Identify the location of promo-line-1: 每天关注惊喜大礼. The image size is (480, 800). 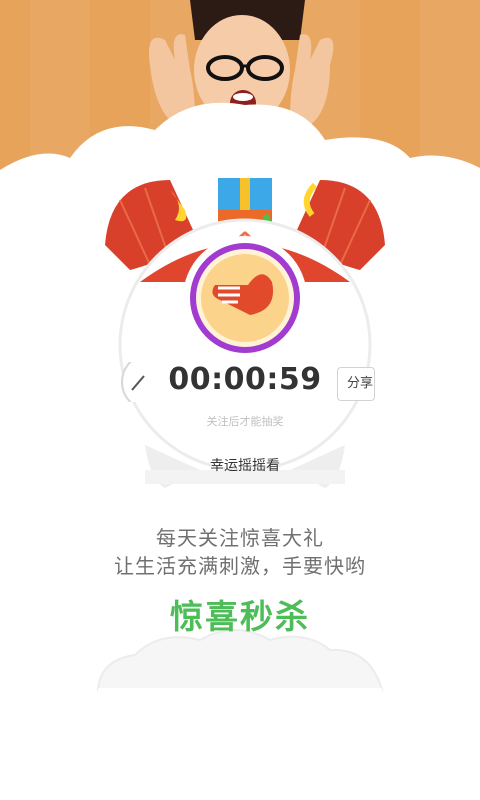
(240, 538).